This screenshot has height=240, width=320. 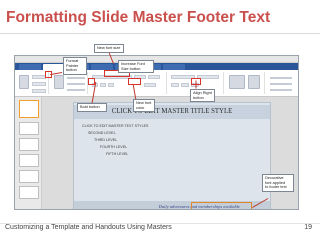 What do you see at coordinates (281, 78) in the screenshot?
I see `find-button` at bounding box center [281, 78].